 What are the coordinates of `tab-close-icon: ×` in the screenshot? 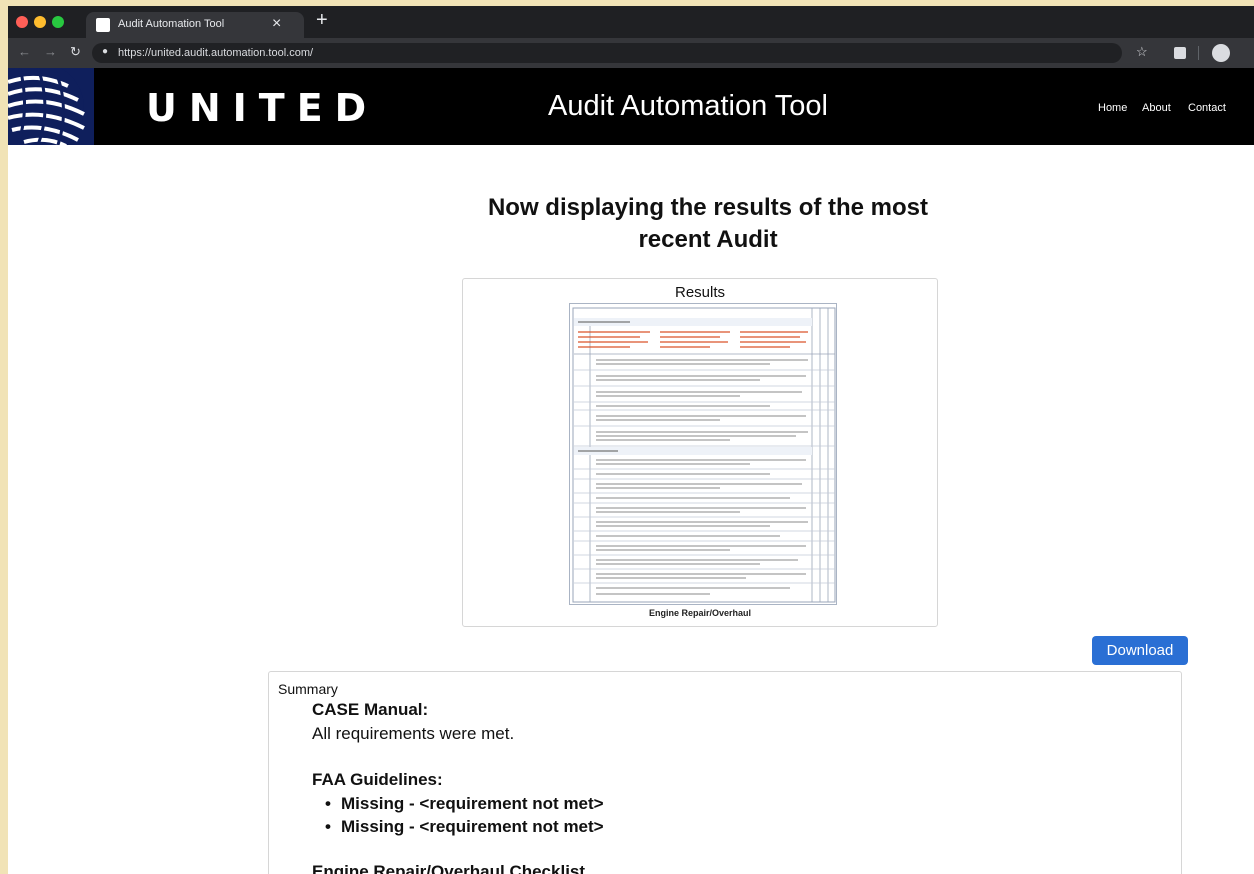 It's located at (276, 24).